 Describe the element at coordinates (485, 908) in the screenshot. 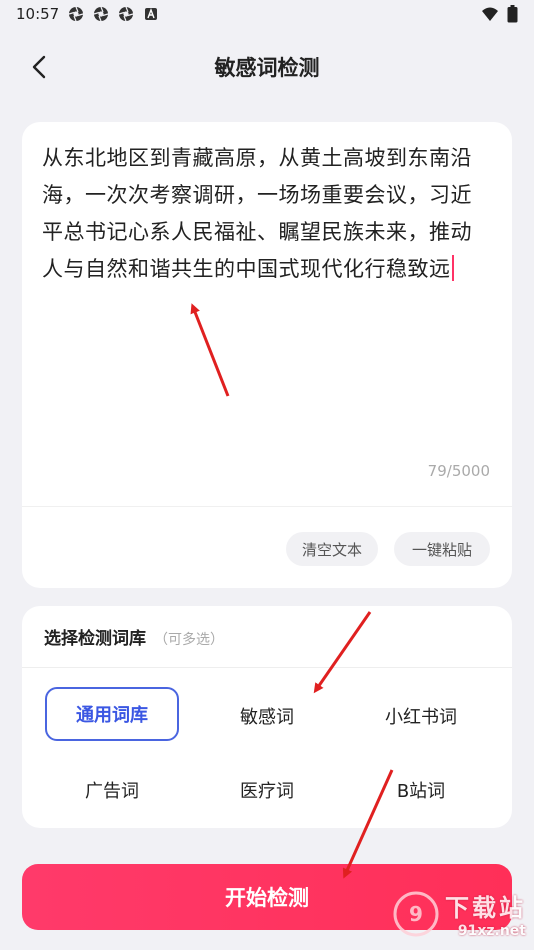

I see `watermark-title: 下载站` at that location.